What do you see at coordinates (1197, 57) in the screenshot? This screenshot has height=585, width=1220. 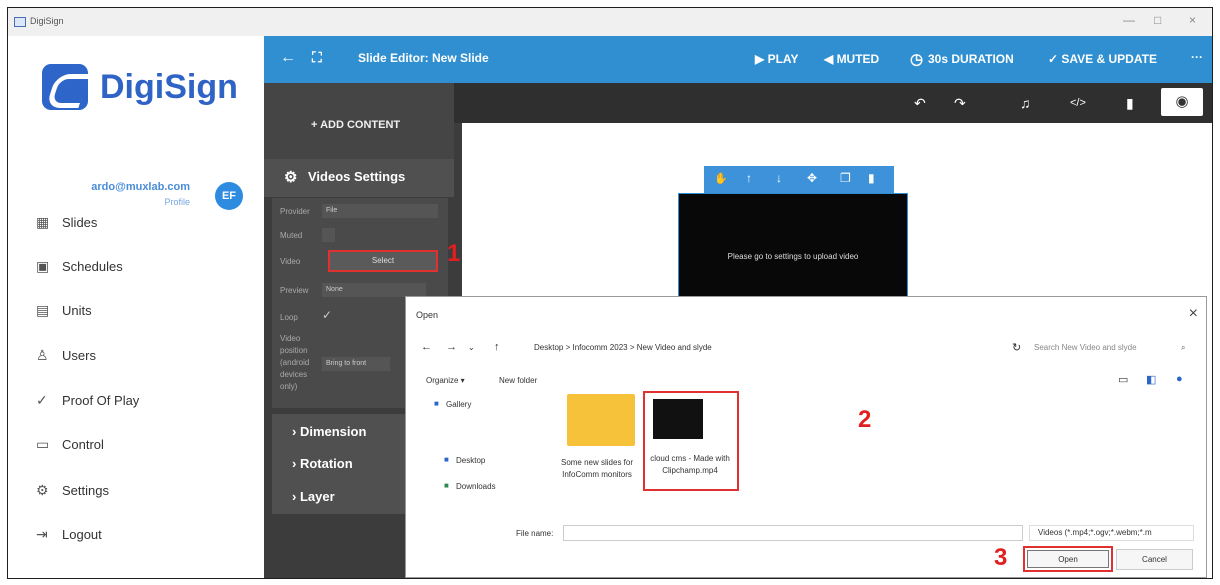 I see `more-menu-icon: ···` at bounding box center [1197, 57].